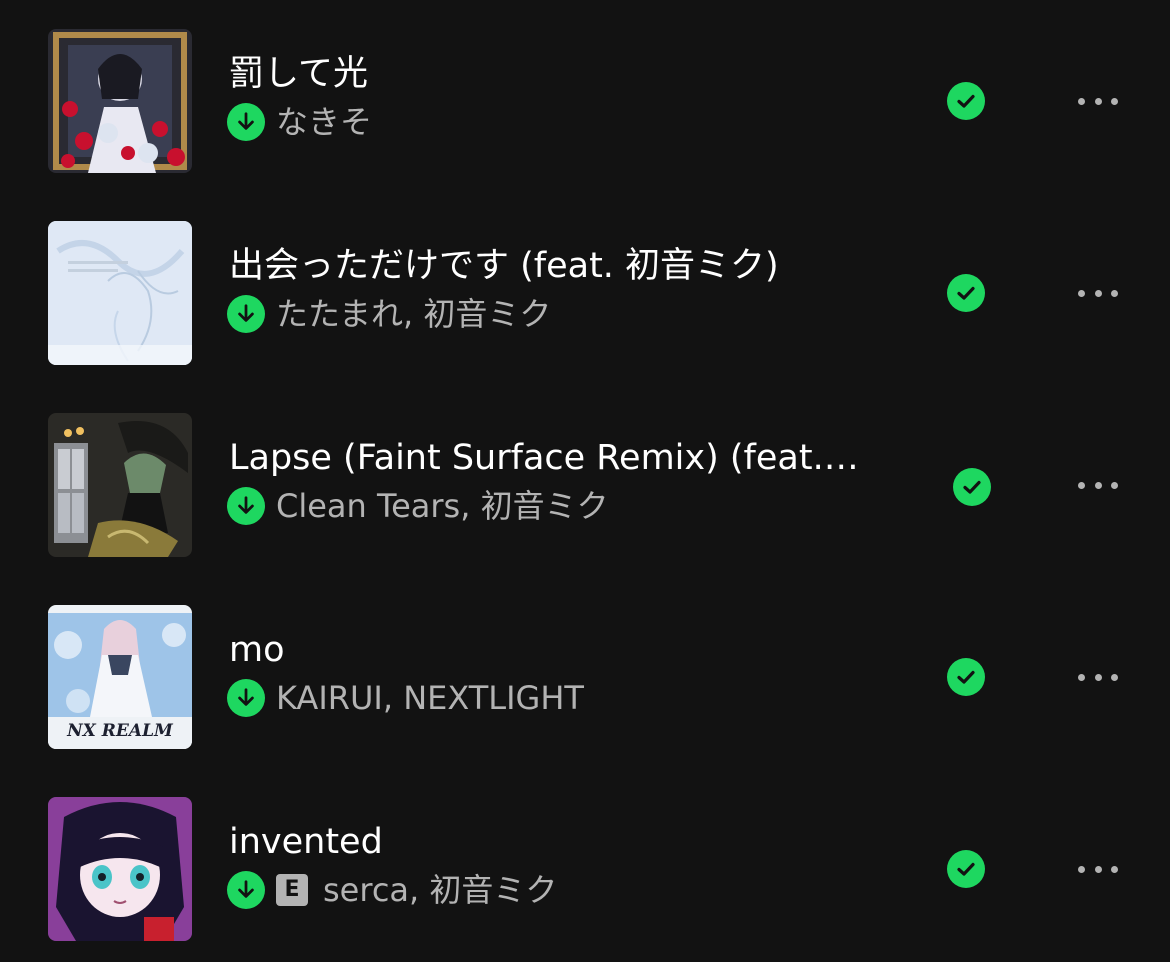  Describe the element at coordinates (442, 506) in the screenshot. I see `track-artists: Clean Tears, 初音ミク` at that location.